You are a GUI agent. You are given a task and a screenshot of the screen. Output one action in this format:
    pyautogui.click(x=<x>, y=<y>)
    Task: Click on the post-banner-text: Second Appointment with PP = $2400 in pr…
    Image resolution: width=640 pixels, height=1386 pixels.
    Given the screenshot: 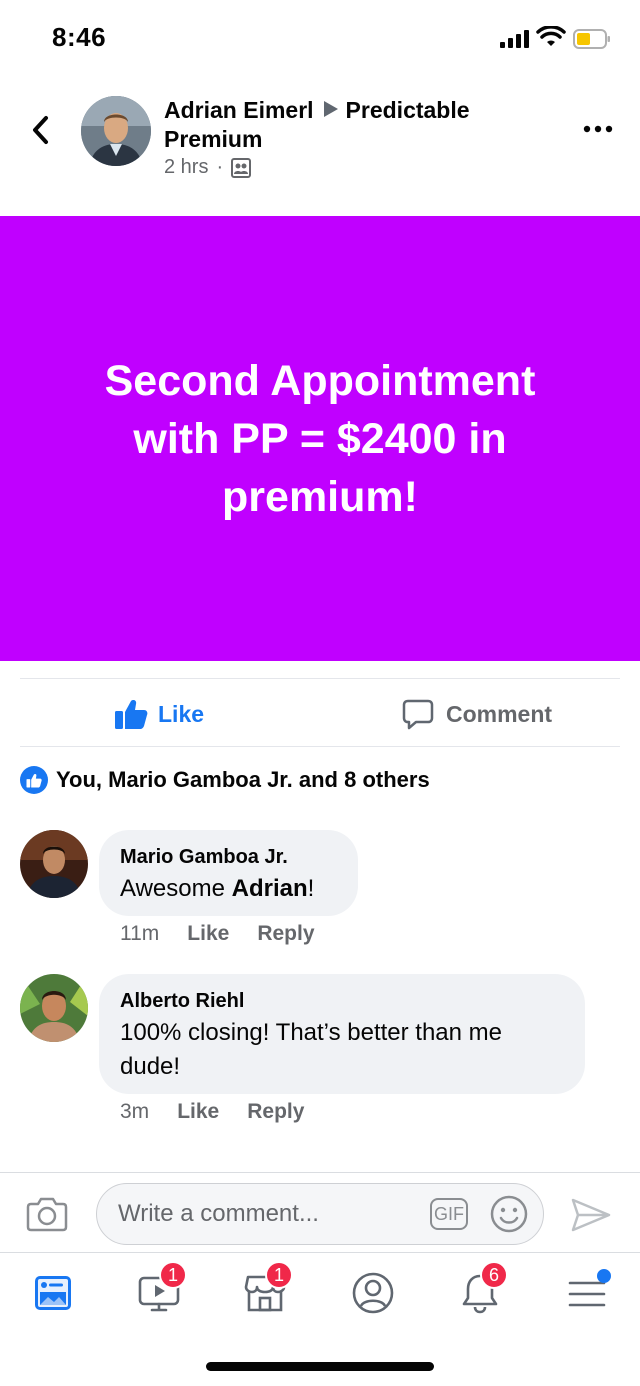 What is the action you would take?
    pyautogui.click(x=320, y=438)
    